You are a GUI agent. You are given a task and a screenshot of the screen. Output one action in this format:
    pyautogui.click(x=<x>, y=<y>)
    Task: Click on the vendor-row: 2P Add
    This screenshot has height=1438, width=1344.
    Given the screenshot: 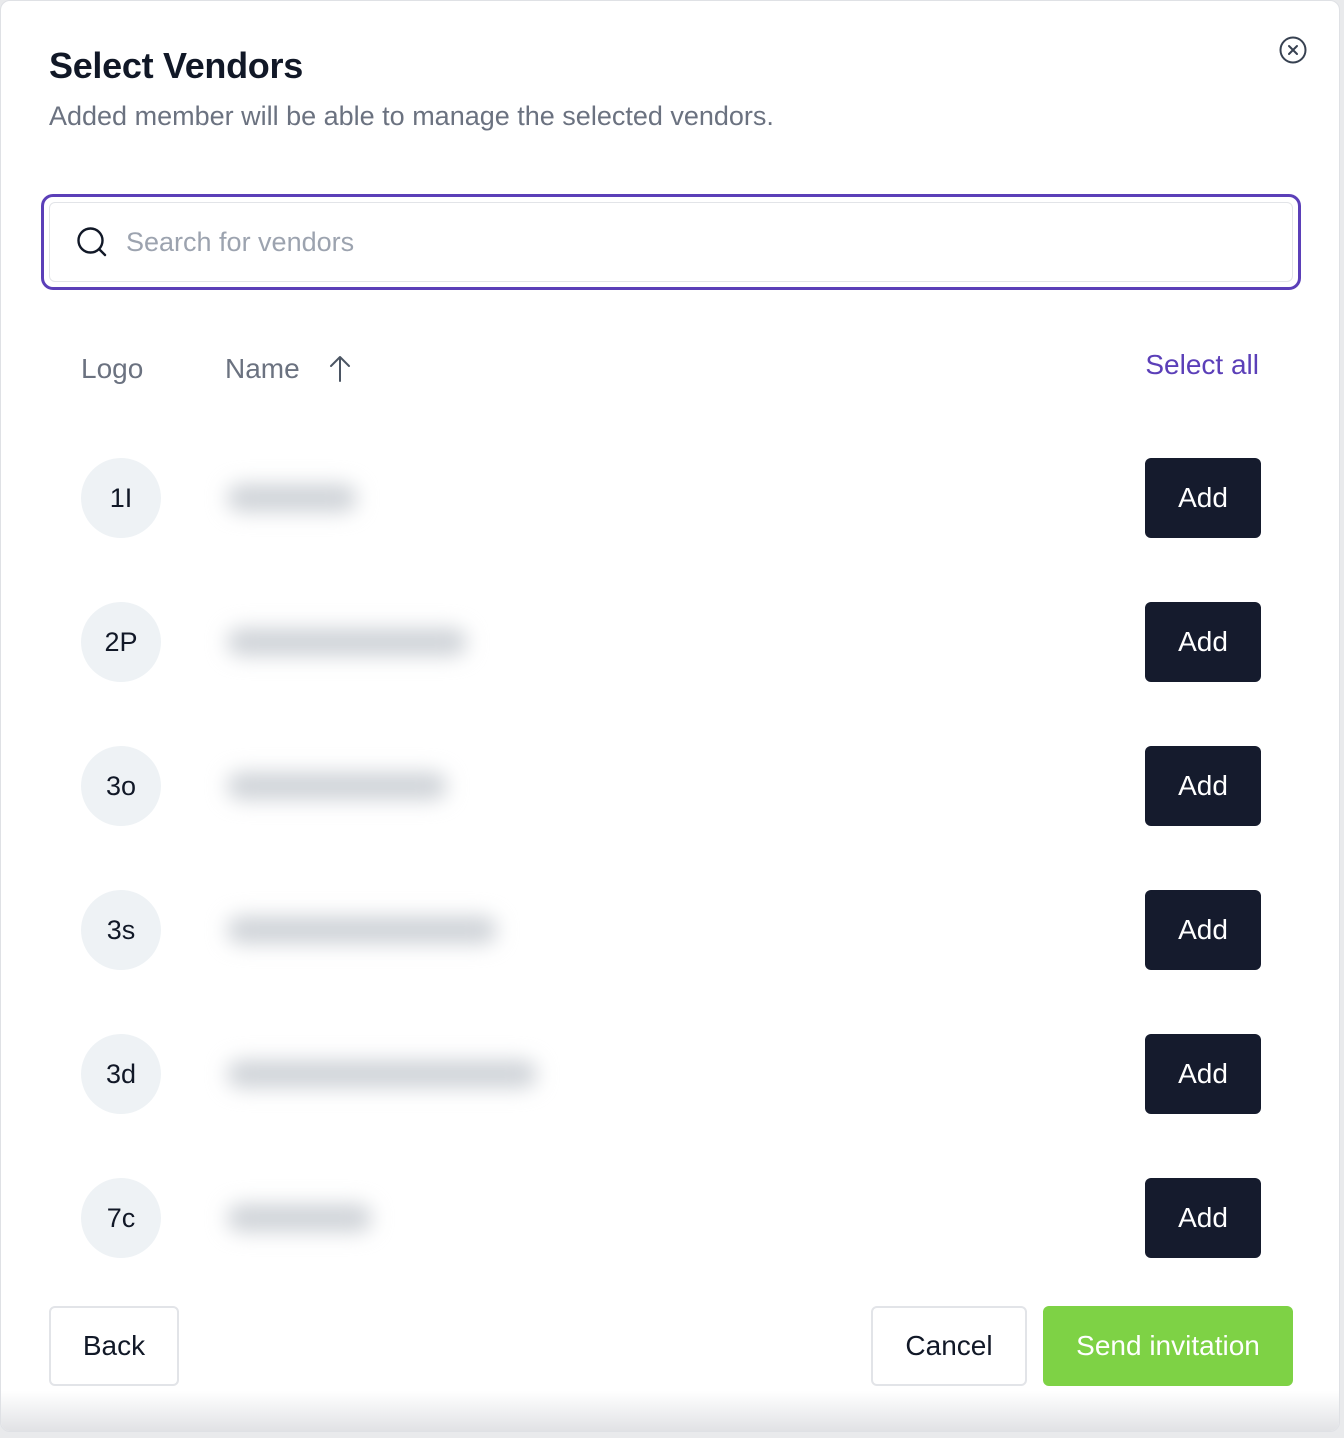 What is the action you would take?
    pyautogui.click(x=670, y=642)
    